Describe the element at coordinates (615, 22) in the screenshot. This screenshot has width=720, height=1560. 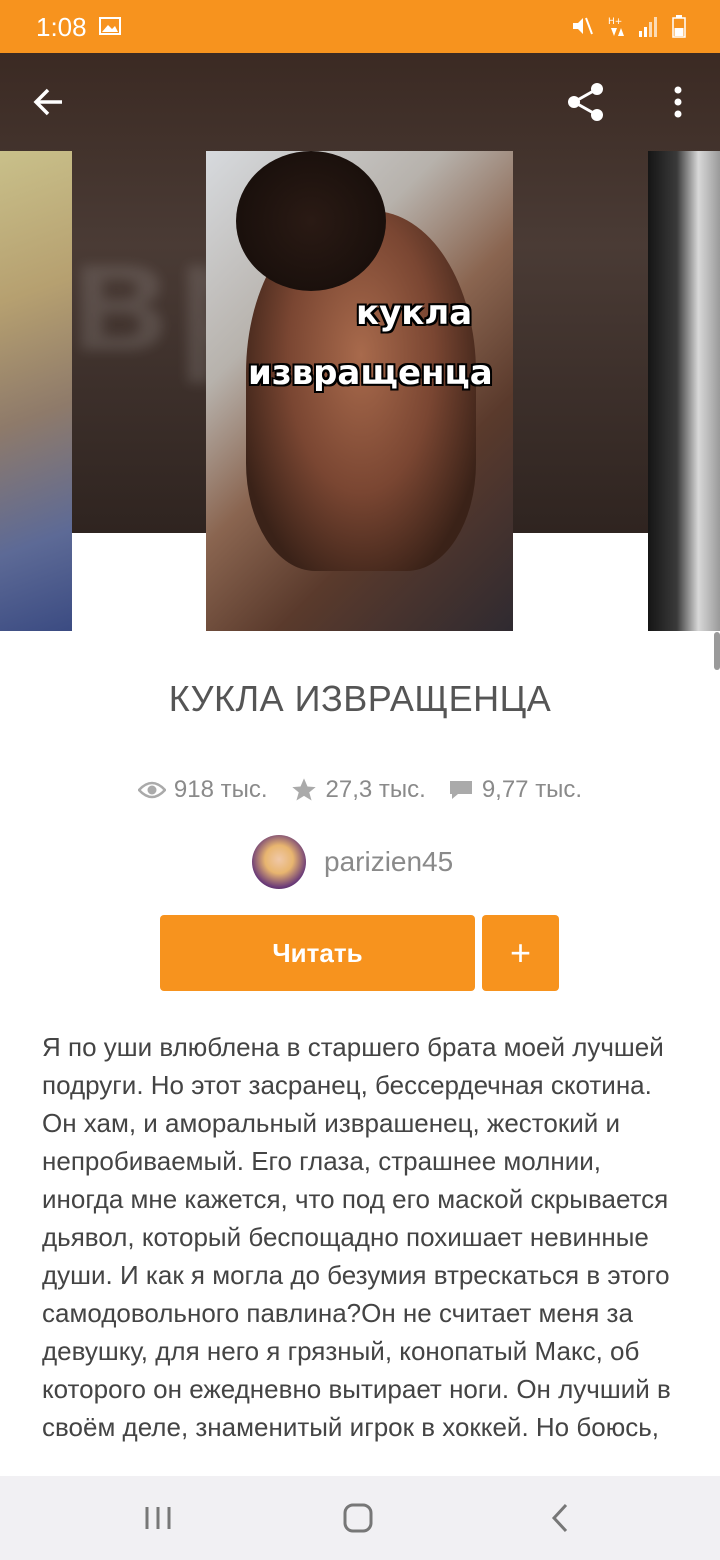
I see `svg-text: H+` at that location.